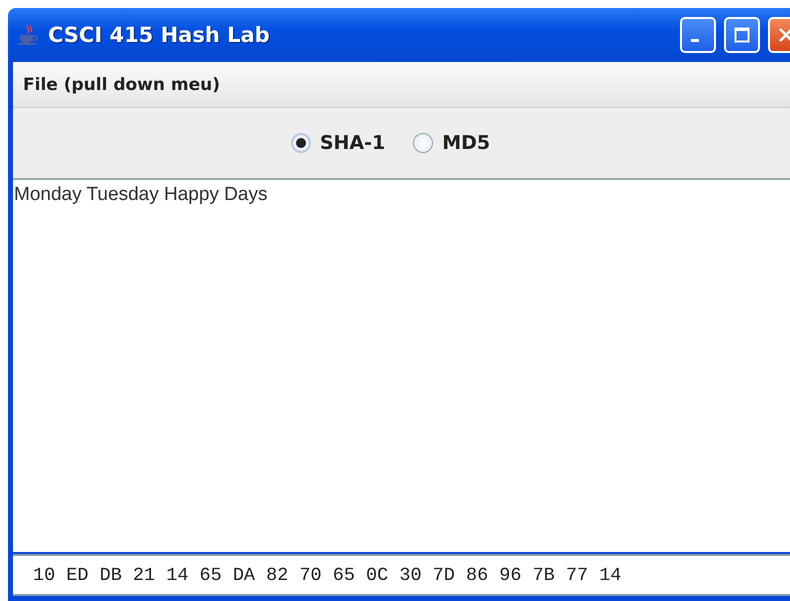 This screenshot has height=601, width=790. I want to click on file-menu: File (pull down meu), so click(121, 84).